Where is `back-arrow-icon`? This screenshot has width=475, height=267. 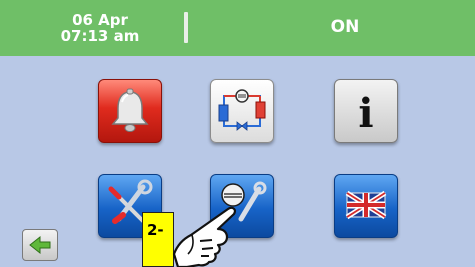
back-arrow-icon is located at coordinates (40, 245).